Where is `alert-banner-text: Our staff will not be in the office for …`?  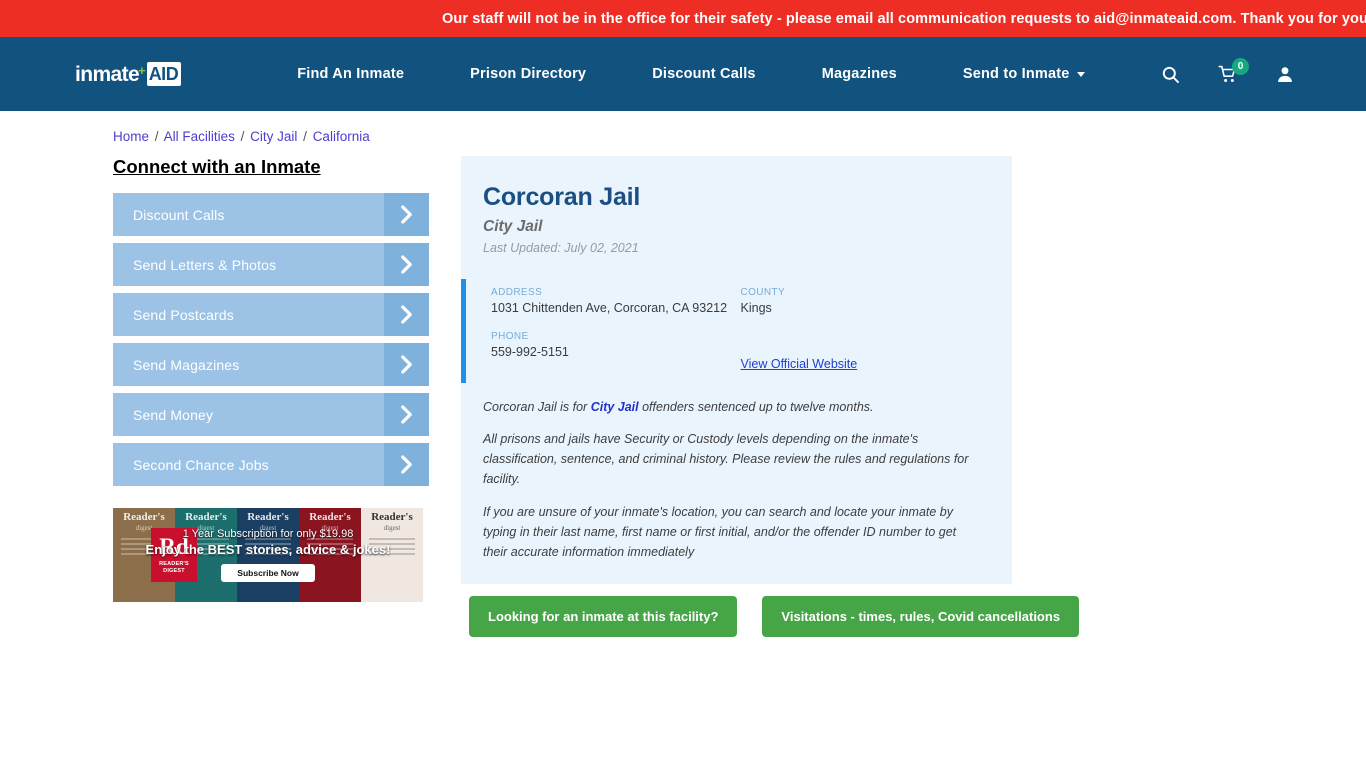 alert-banner-text: Our staff will not be in the office for … is located at coordinates (904, 18).